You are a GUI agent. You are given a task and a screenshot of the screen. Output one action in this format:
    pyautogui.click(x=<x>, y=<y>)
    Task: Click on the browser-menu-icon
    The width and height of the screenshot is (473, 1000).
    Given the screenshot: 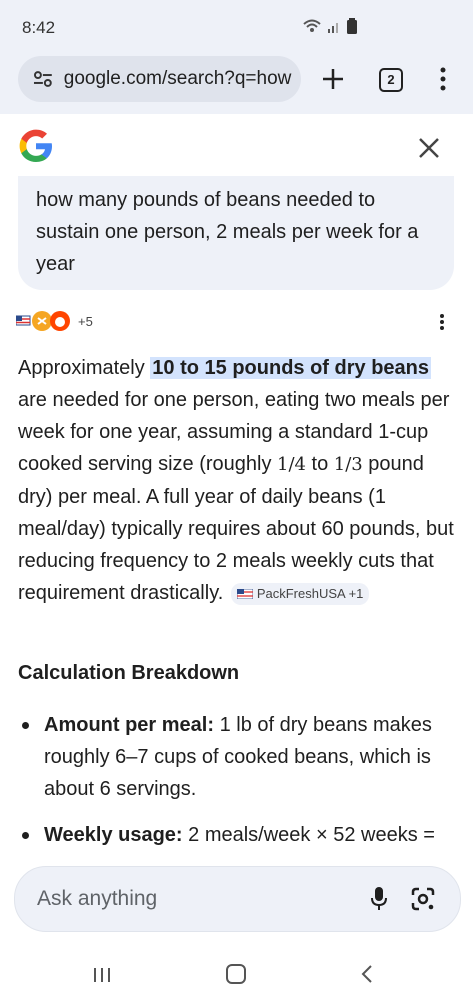 What is the action you would take?
    pyautogui.click(x=443, y=79)
    